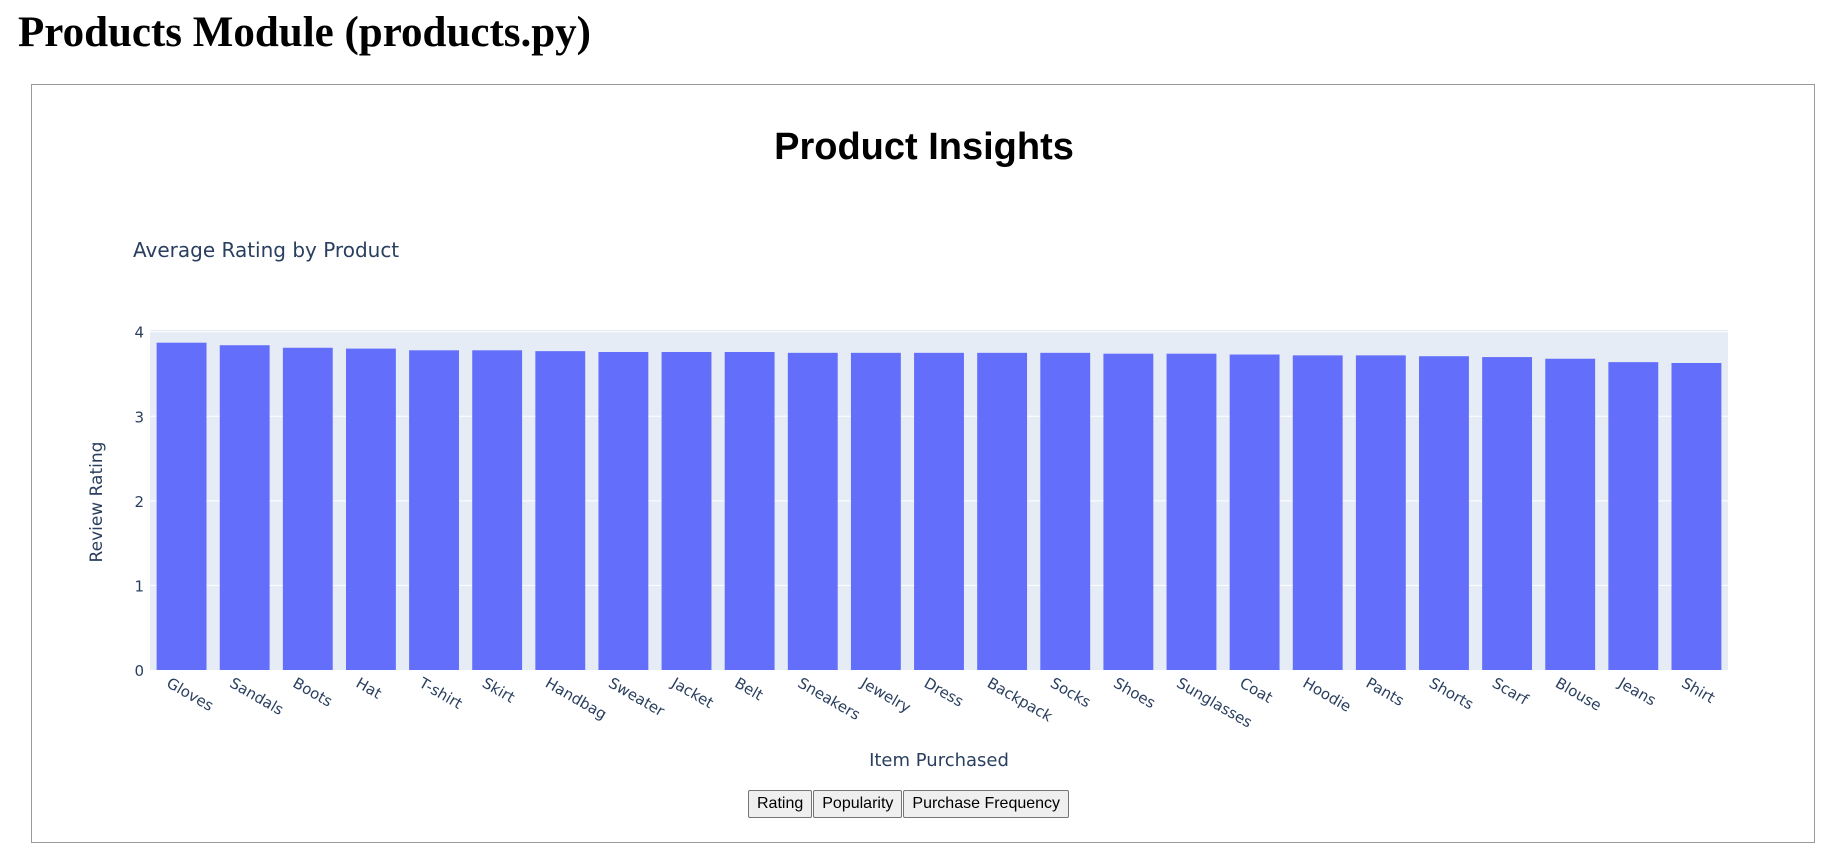  Describe the element at coordinates (369, 688) in the screenshot. I see `x-tick-label: Hat` at that location.